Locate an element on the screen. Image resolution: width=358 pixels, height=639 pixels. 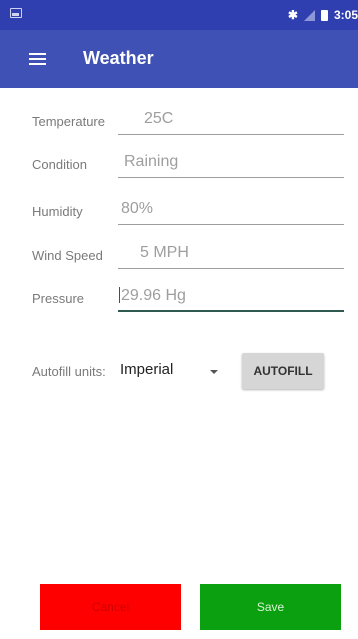
status-time: 3:05 is located at coordinates (345, 15).